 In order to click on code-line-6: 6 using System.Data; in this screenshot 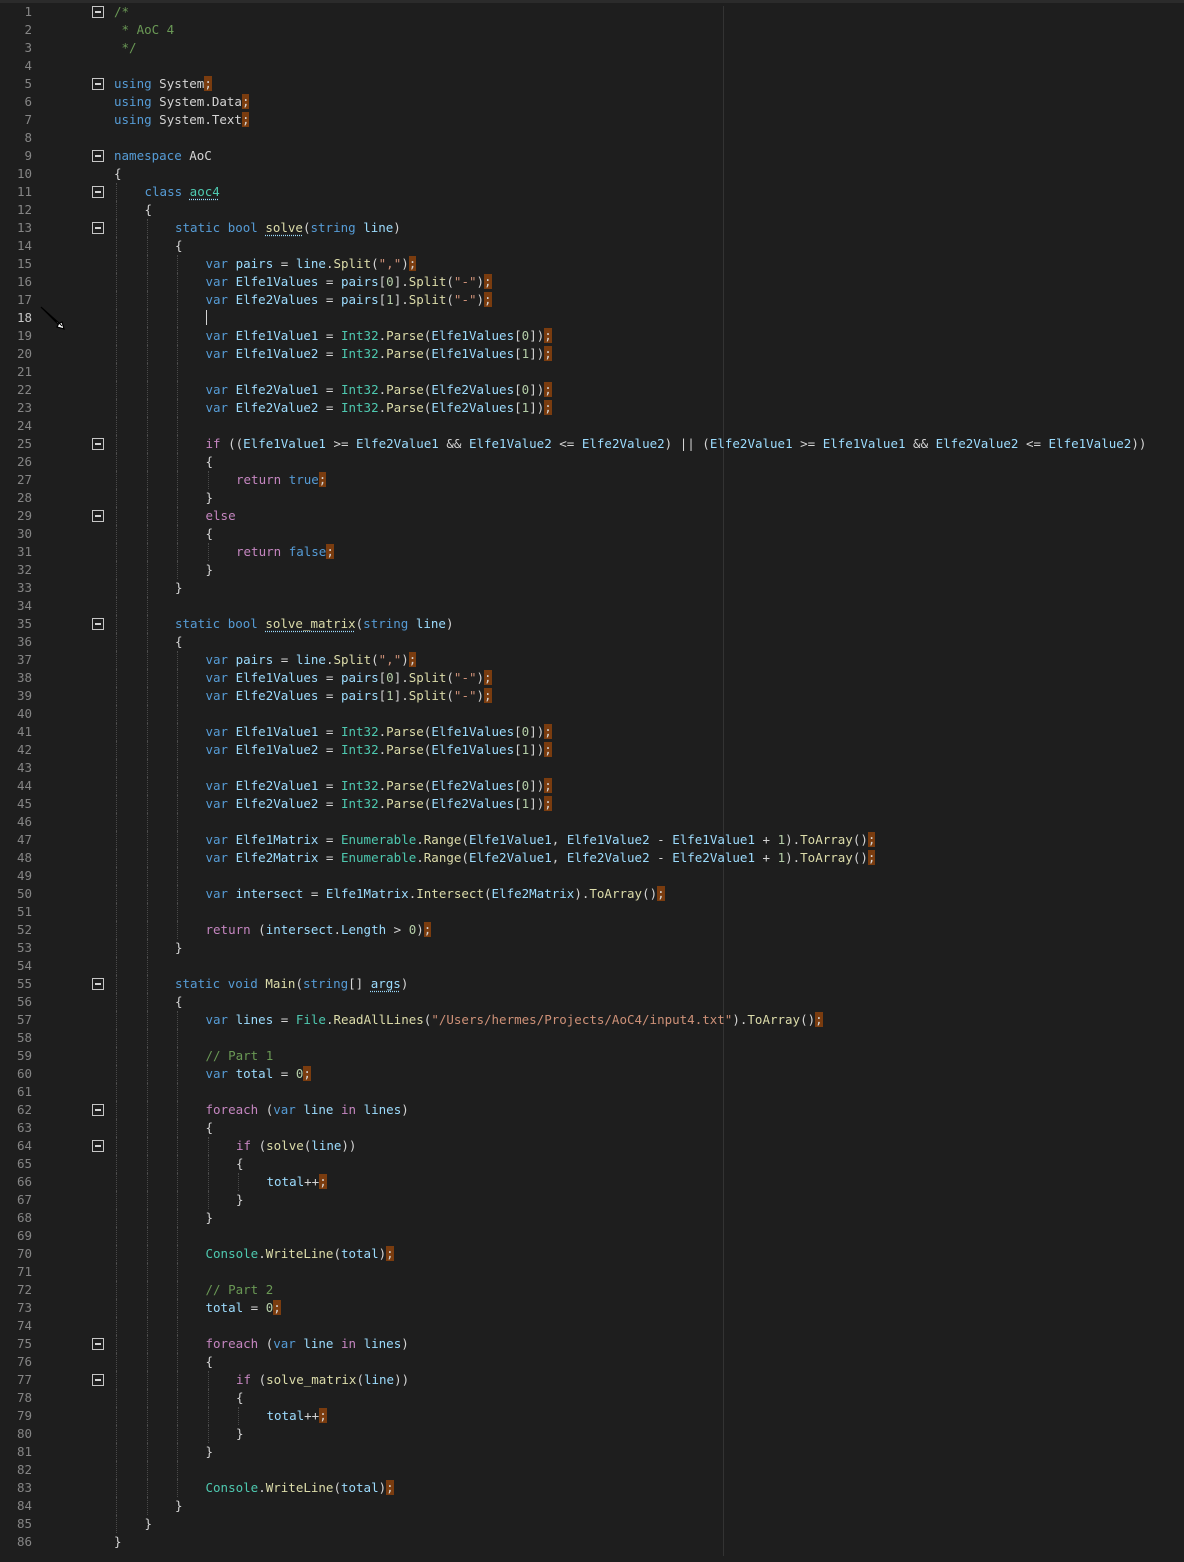, I will do `click(592, 102)`.